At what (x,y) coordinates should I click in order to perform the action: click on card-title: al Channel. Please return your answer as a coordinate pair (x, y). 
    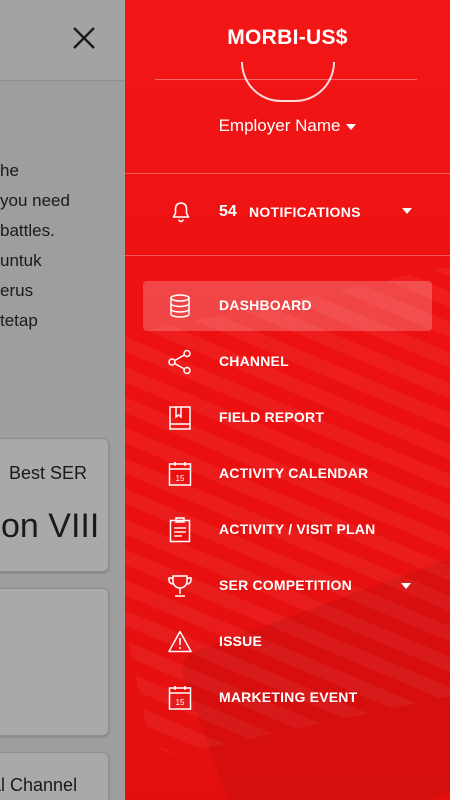
    Looking at the image, I should click on (39, 785).